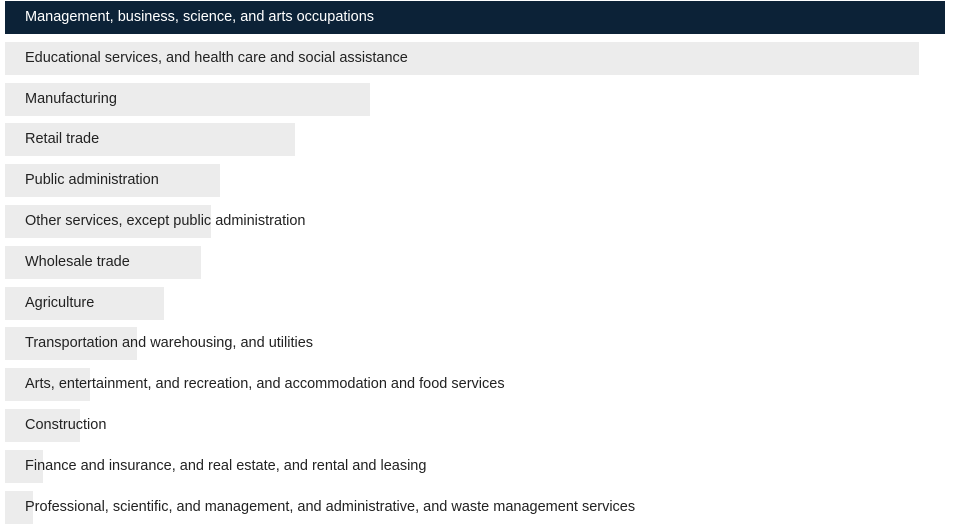  I want to click on bar-label: Public administration, so click(92, 180).